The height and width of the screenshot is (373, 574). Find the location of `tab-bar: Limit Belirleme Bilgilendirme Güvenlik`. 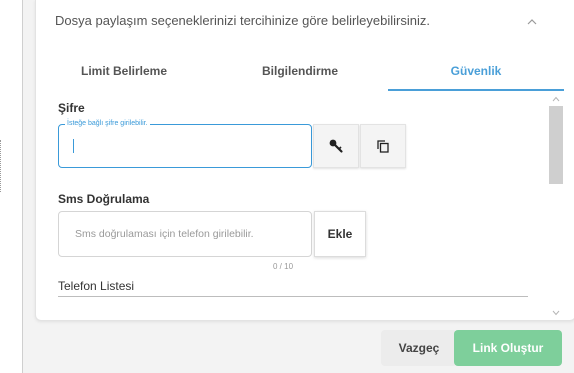

tab-bar: Limit Belirleme Bilgilendirme Güvenlik is located at coordinates (305, 72).